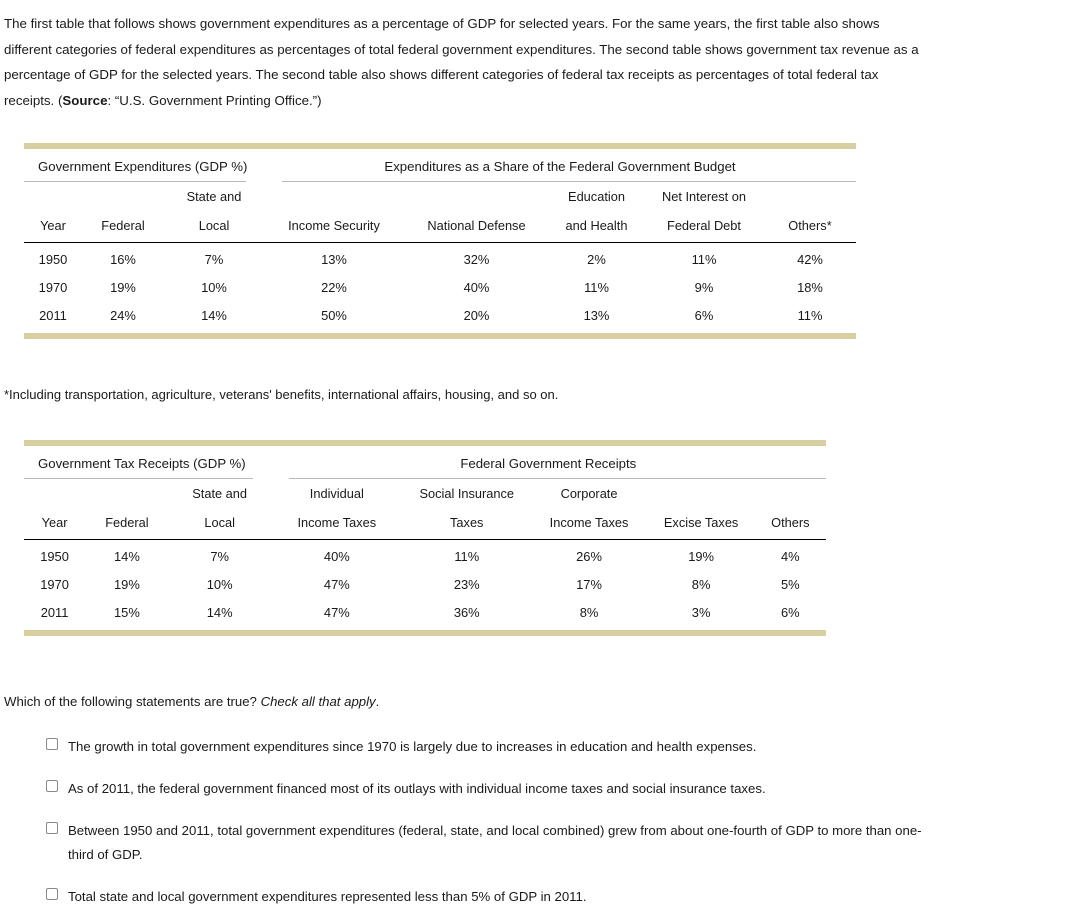 The width and height of the screenshot is (1092, 909). I want to click on table1-hdr-others: Others*, so click(810, 227).